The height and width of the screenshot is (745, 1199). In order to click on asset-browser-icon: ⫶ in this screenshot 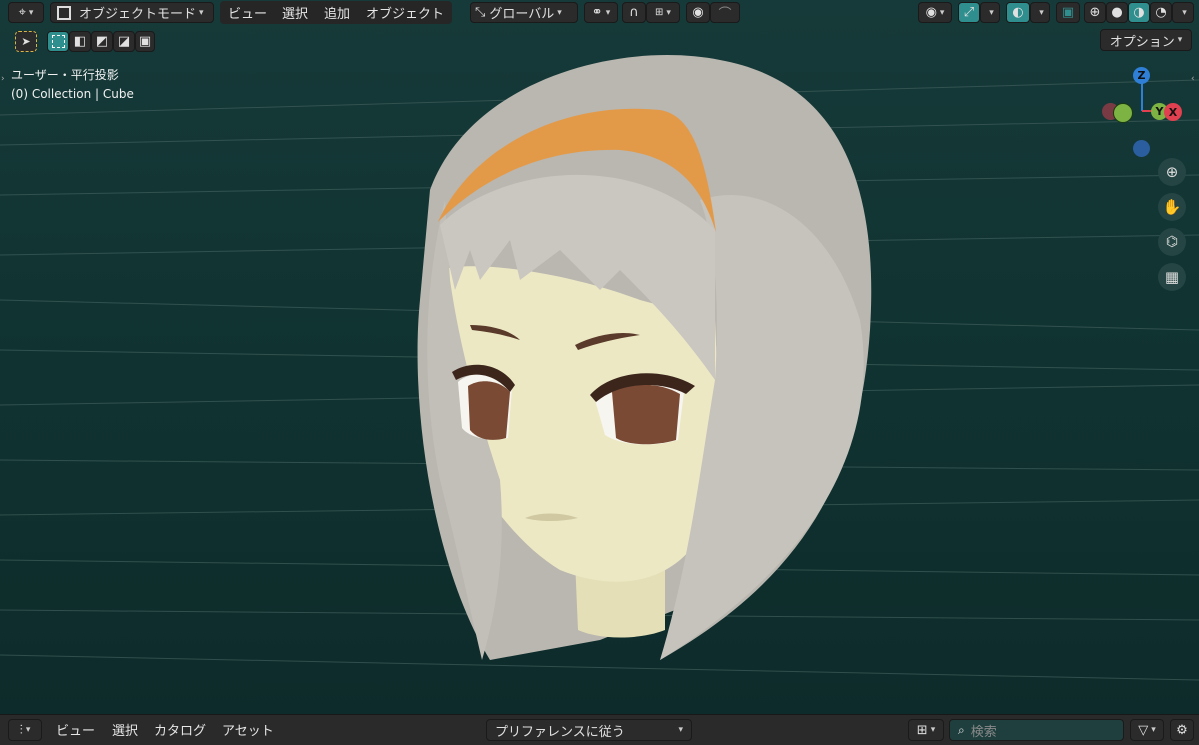, I will do `click(21, 730)`.